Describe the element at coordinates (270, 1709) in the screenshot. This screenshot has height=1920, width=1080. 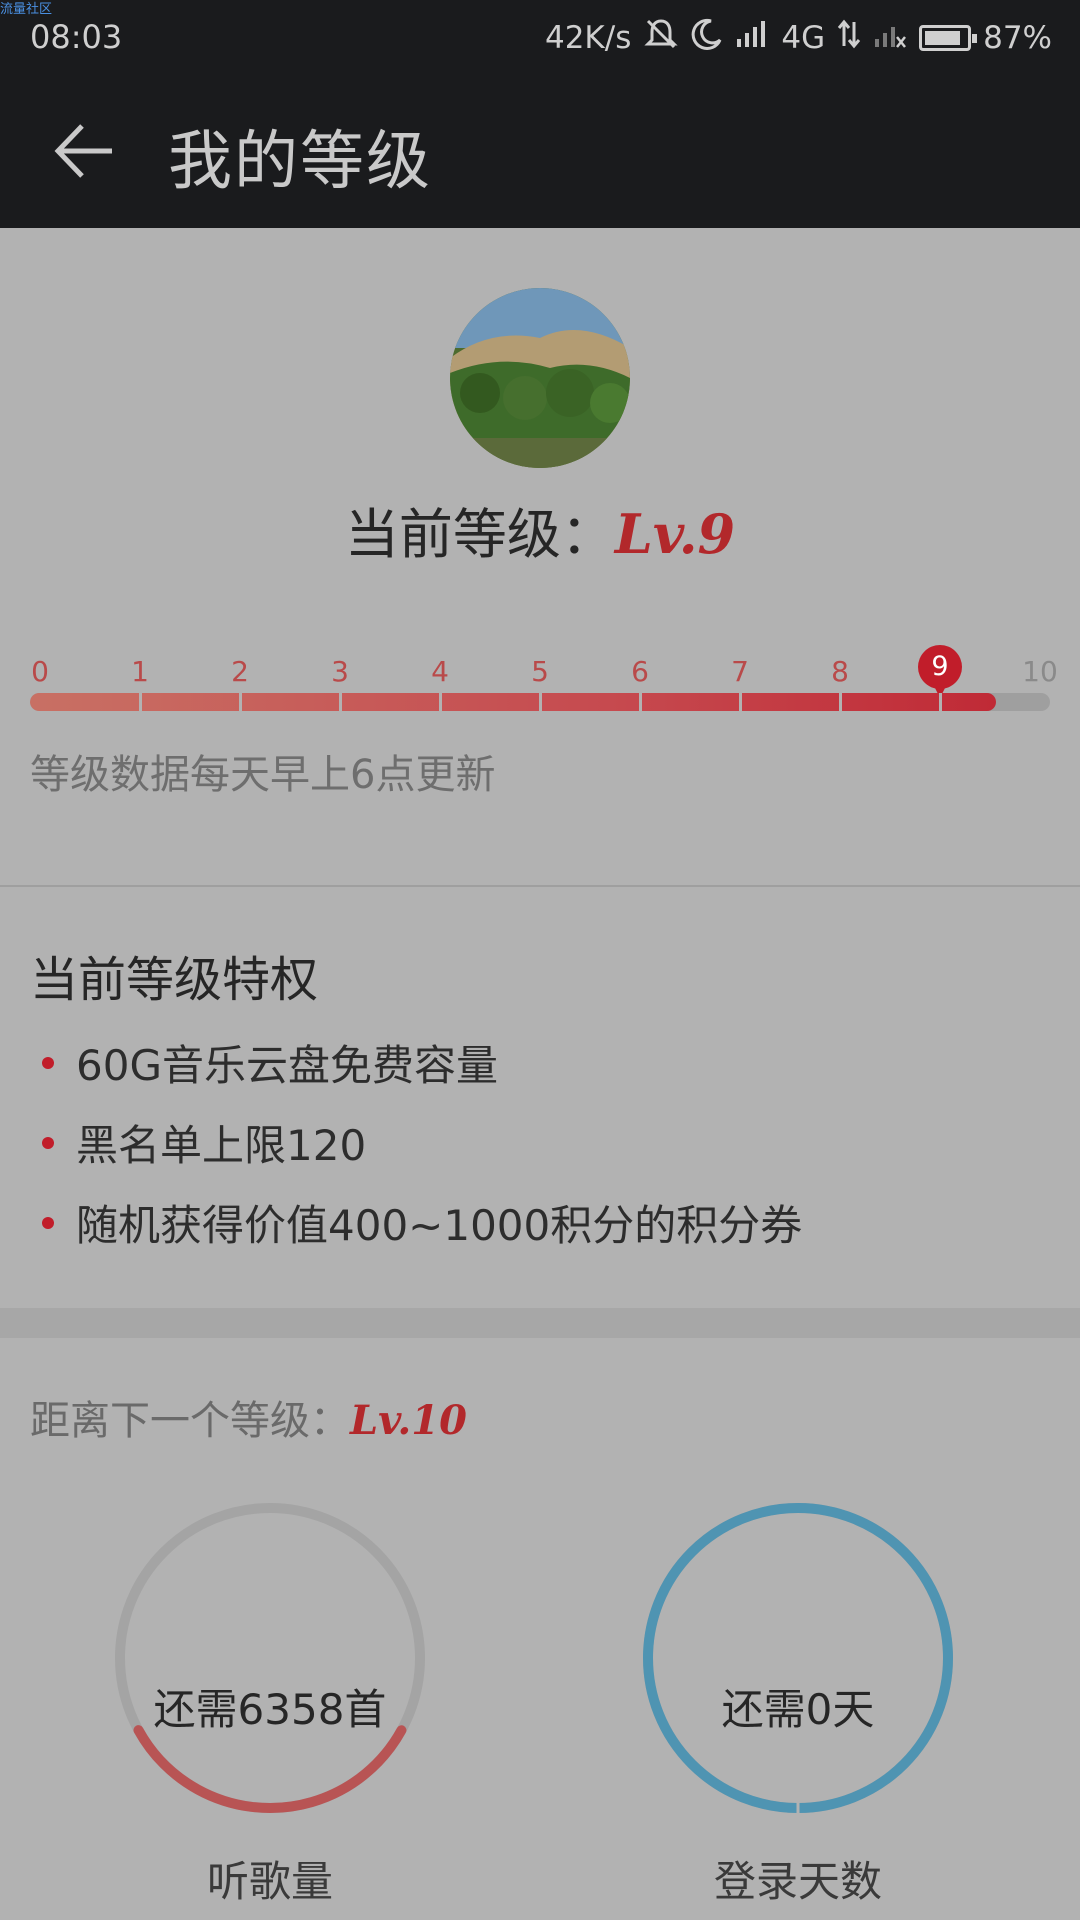
I see `songs-remaining: 还需6358首` at that location.